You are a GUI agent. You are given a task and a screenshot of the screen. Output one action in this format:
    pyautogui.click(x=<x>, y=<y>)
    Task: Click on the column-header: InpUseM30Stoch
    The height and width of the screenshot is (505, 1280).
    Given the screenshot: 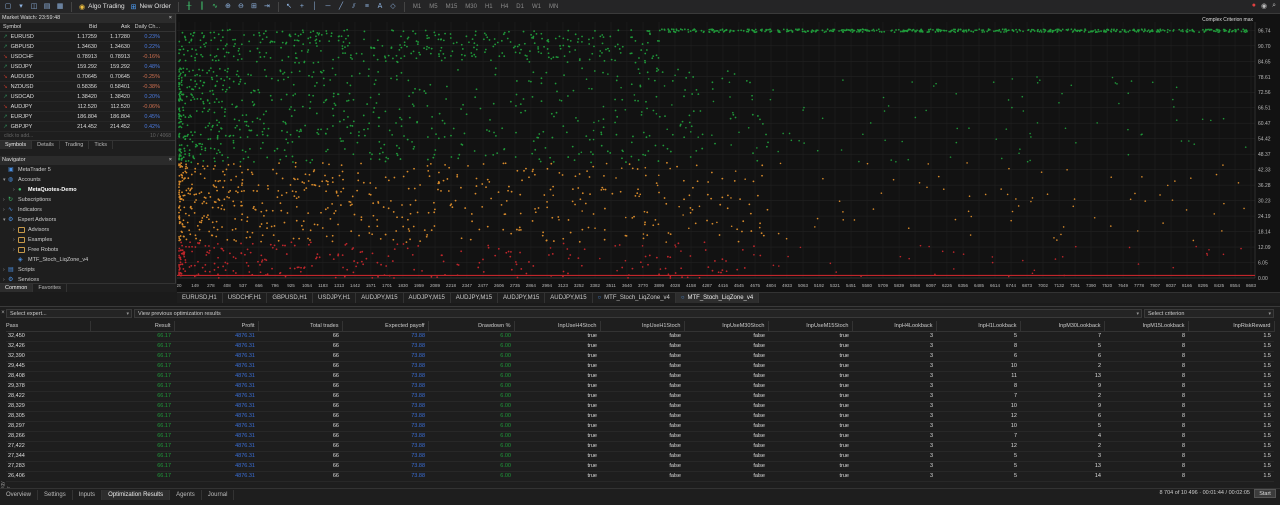 What is the action you would take?
    pyautogui.click(x=726, y=326)
    